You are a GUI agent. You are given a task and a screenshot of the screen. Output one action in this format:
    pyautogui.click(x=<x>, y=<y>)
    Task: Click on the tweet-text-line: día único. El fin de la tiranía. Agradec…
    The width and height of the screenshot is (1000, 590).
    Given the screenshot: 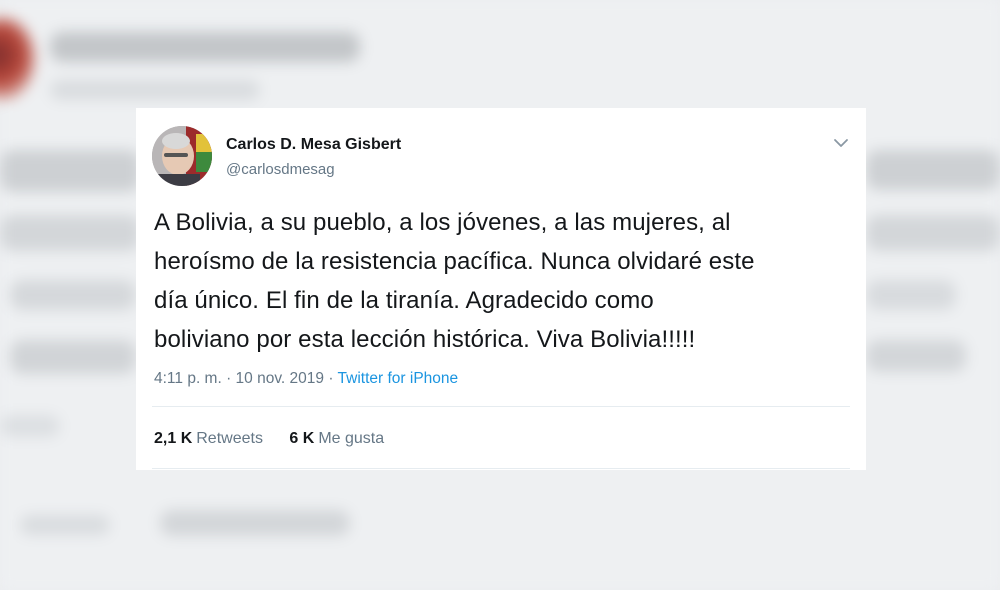 What is the action you would take?
    pyautogui.click(x=404, y=300)
    